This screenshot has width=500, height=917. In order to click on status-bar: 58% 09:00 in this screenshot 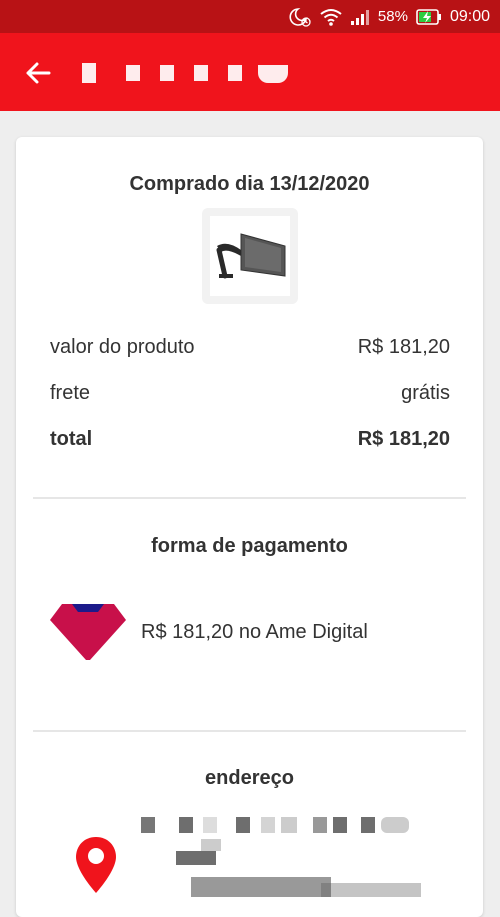, I will do `click(250, 16)`.